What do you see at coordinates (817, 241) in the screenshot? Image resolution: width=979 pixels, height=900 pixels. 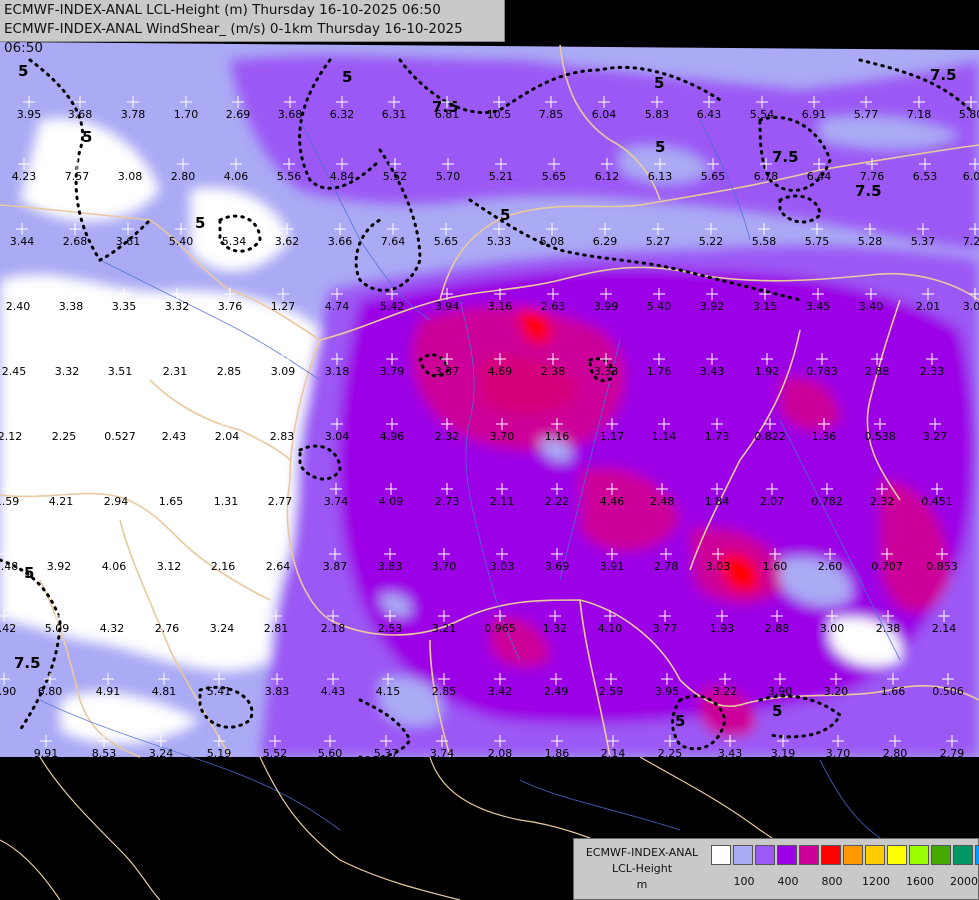 I see `shear-value-label: 5.75` at bounding box center [817, 241].